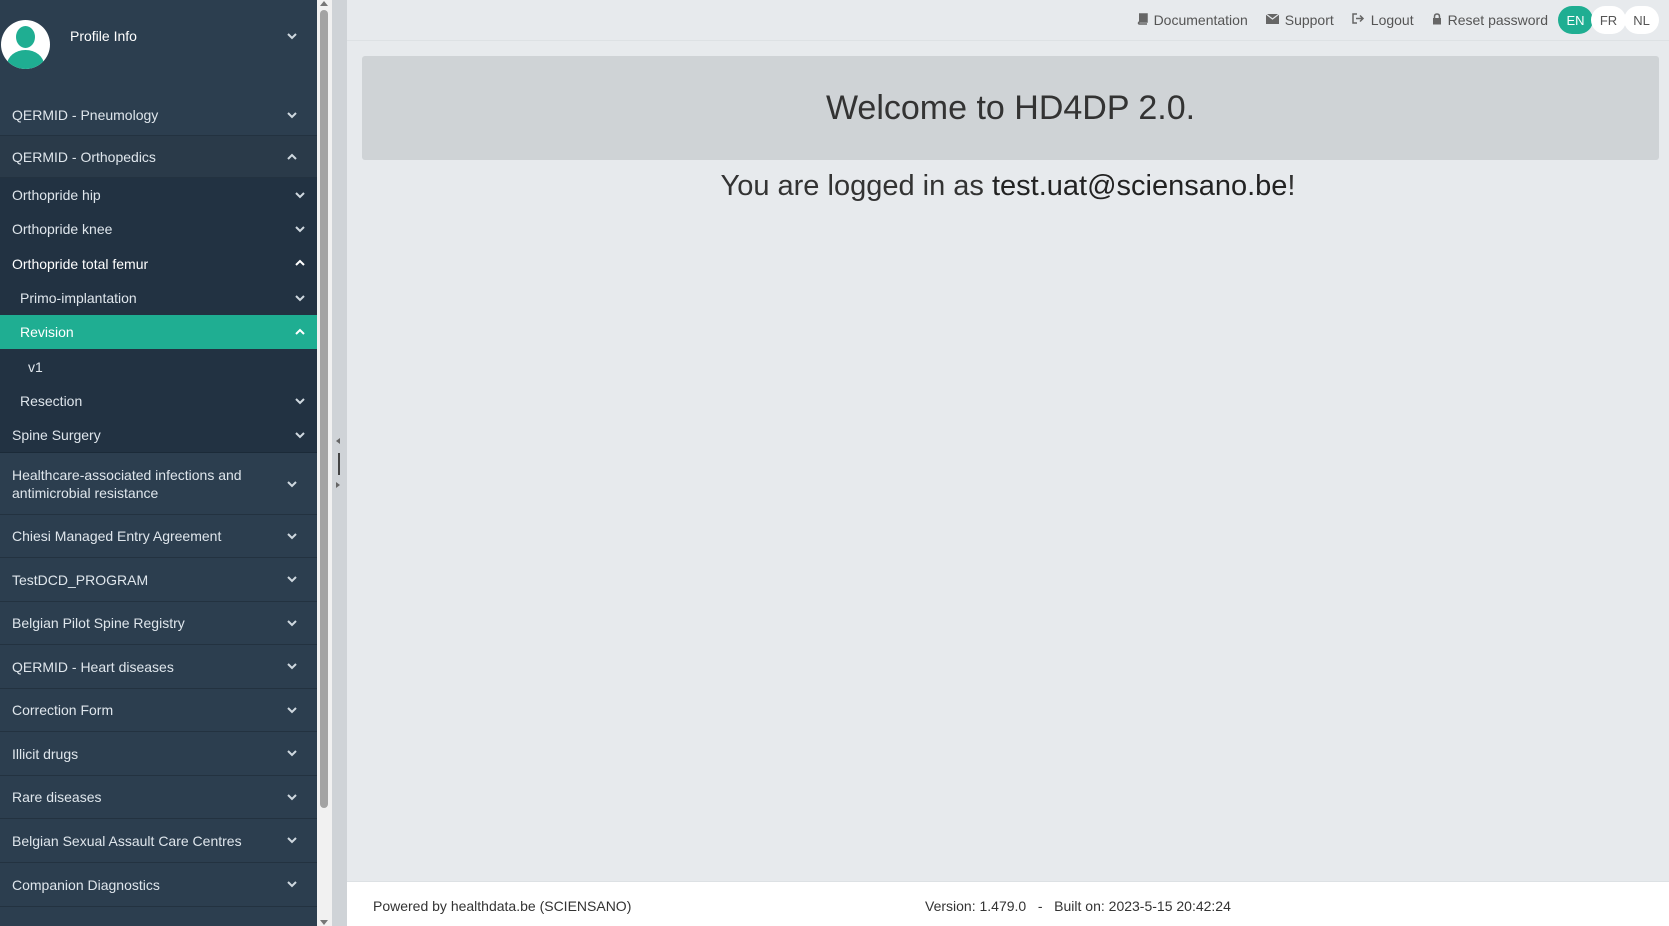  Describe the element at coordinates (1575, 20) in the screenshot. I see `lang-en-button: EN` at that location.